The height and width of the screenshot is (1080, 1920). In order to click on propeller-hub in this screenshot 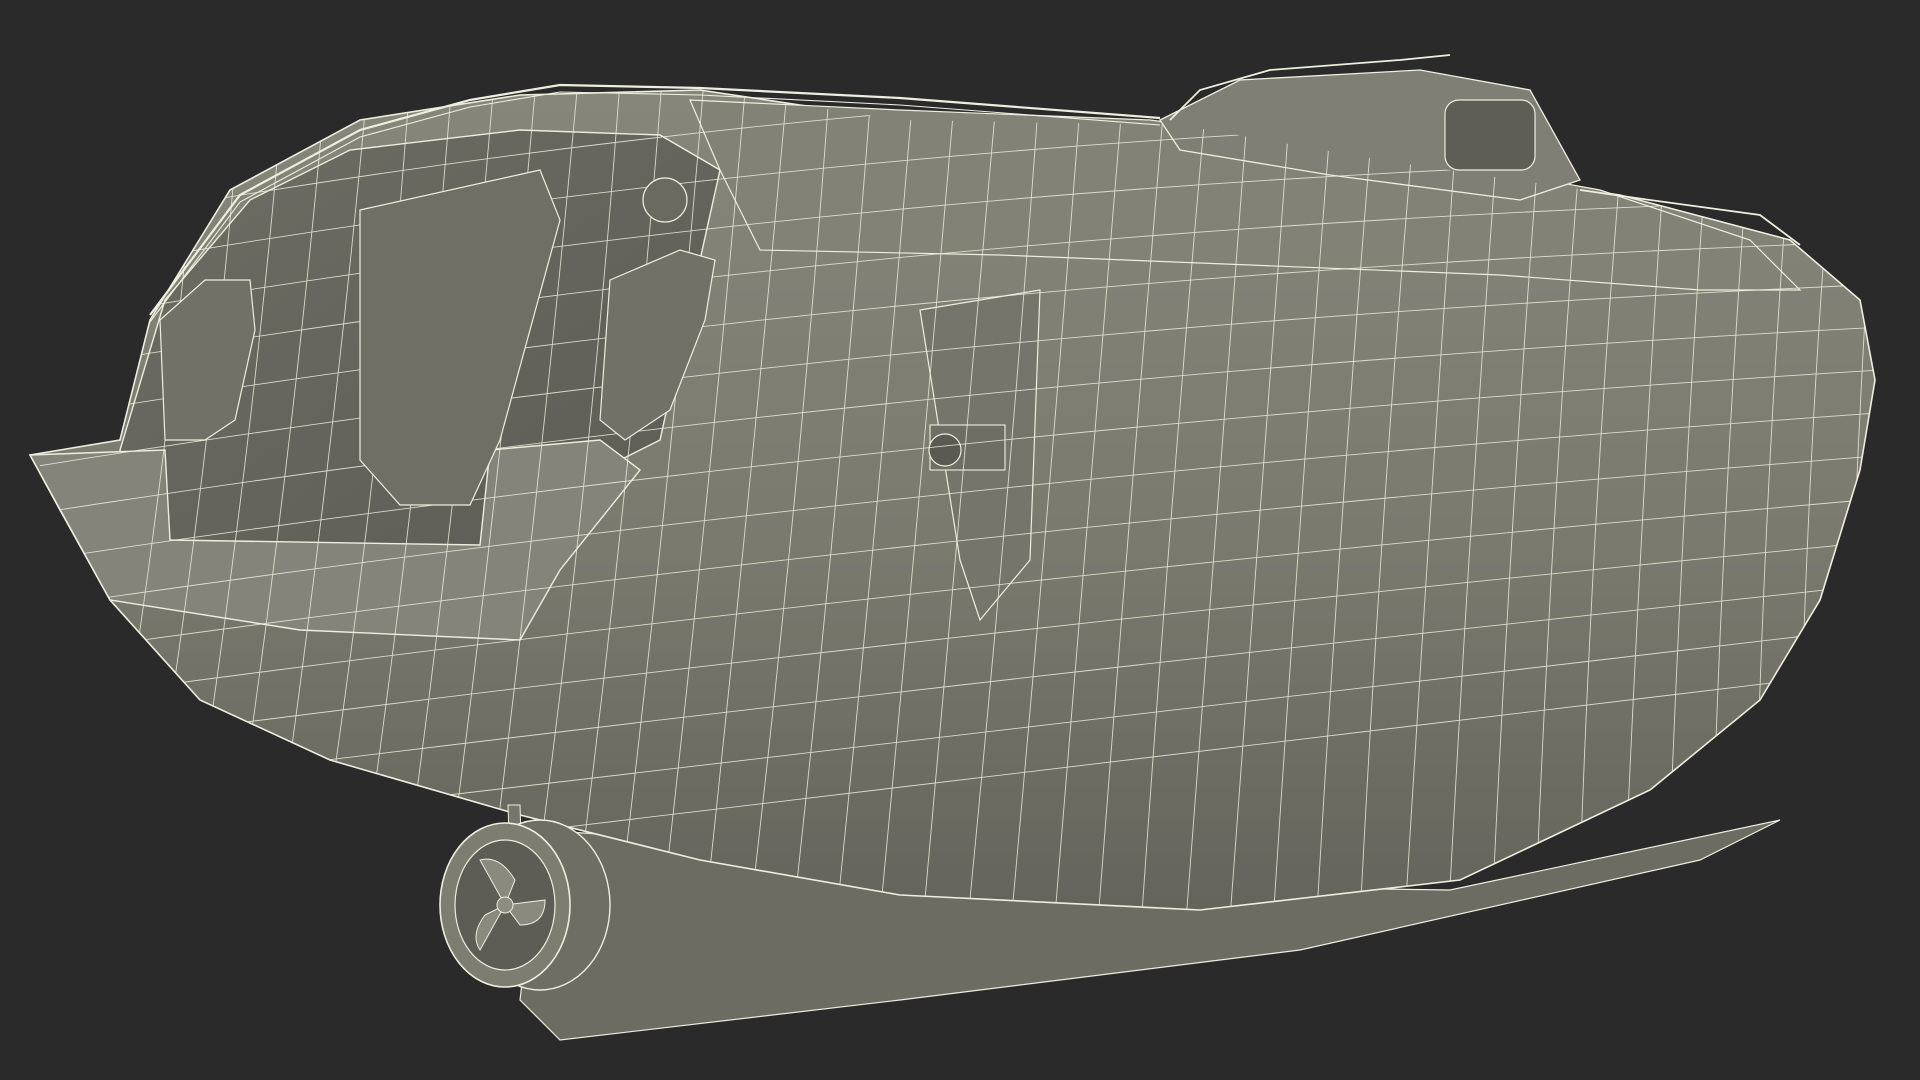, I will do `click(505, 905)`.